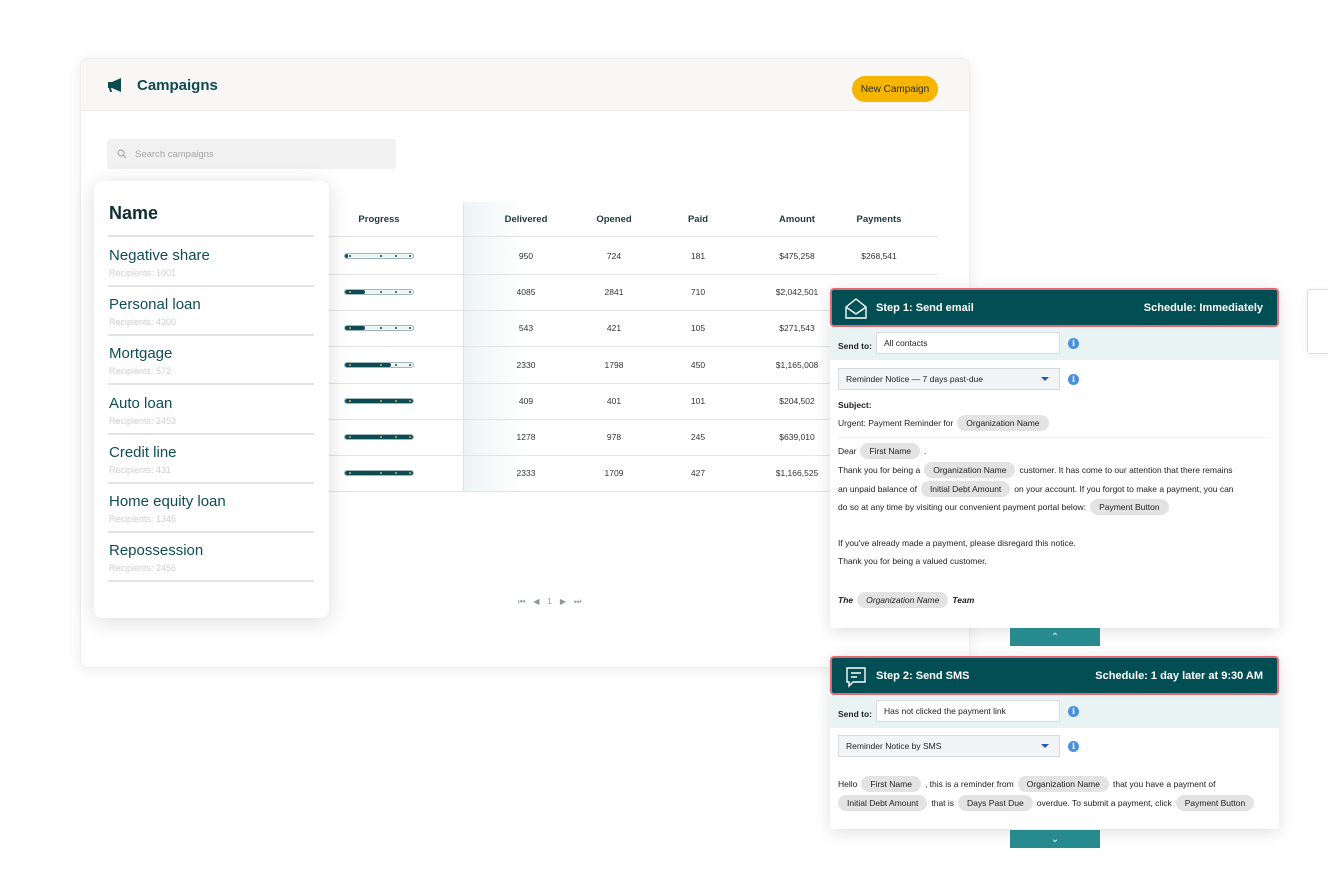 The width and height of the screenshot is (1328, 893). Describe the element at coordinates (521, 602) in the screenshot. I see `first-page-button: ⏮` at that location.